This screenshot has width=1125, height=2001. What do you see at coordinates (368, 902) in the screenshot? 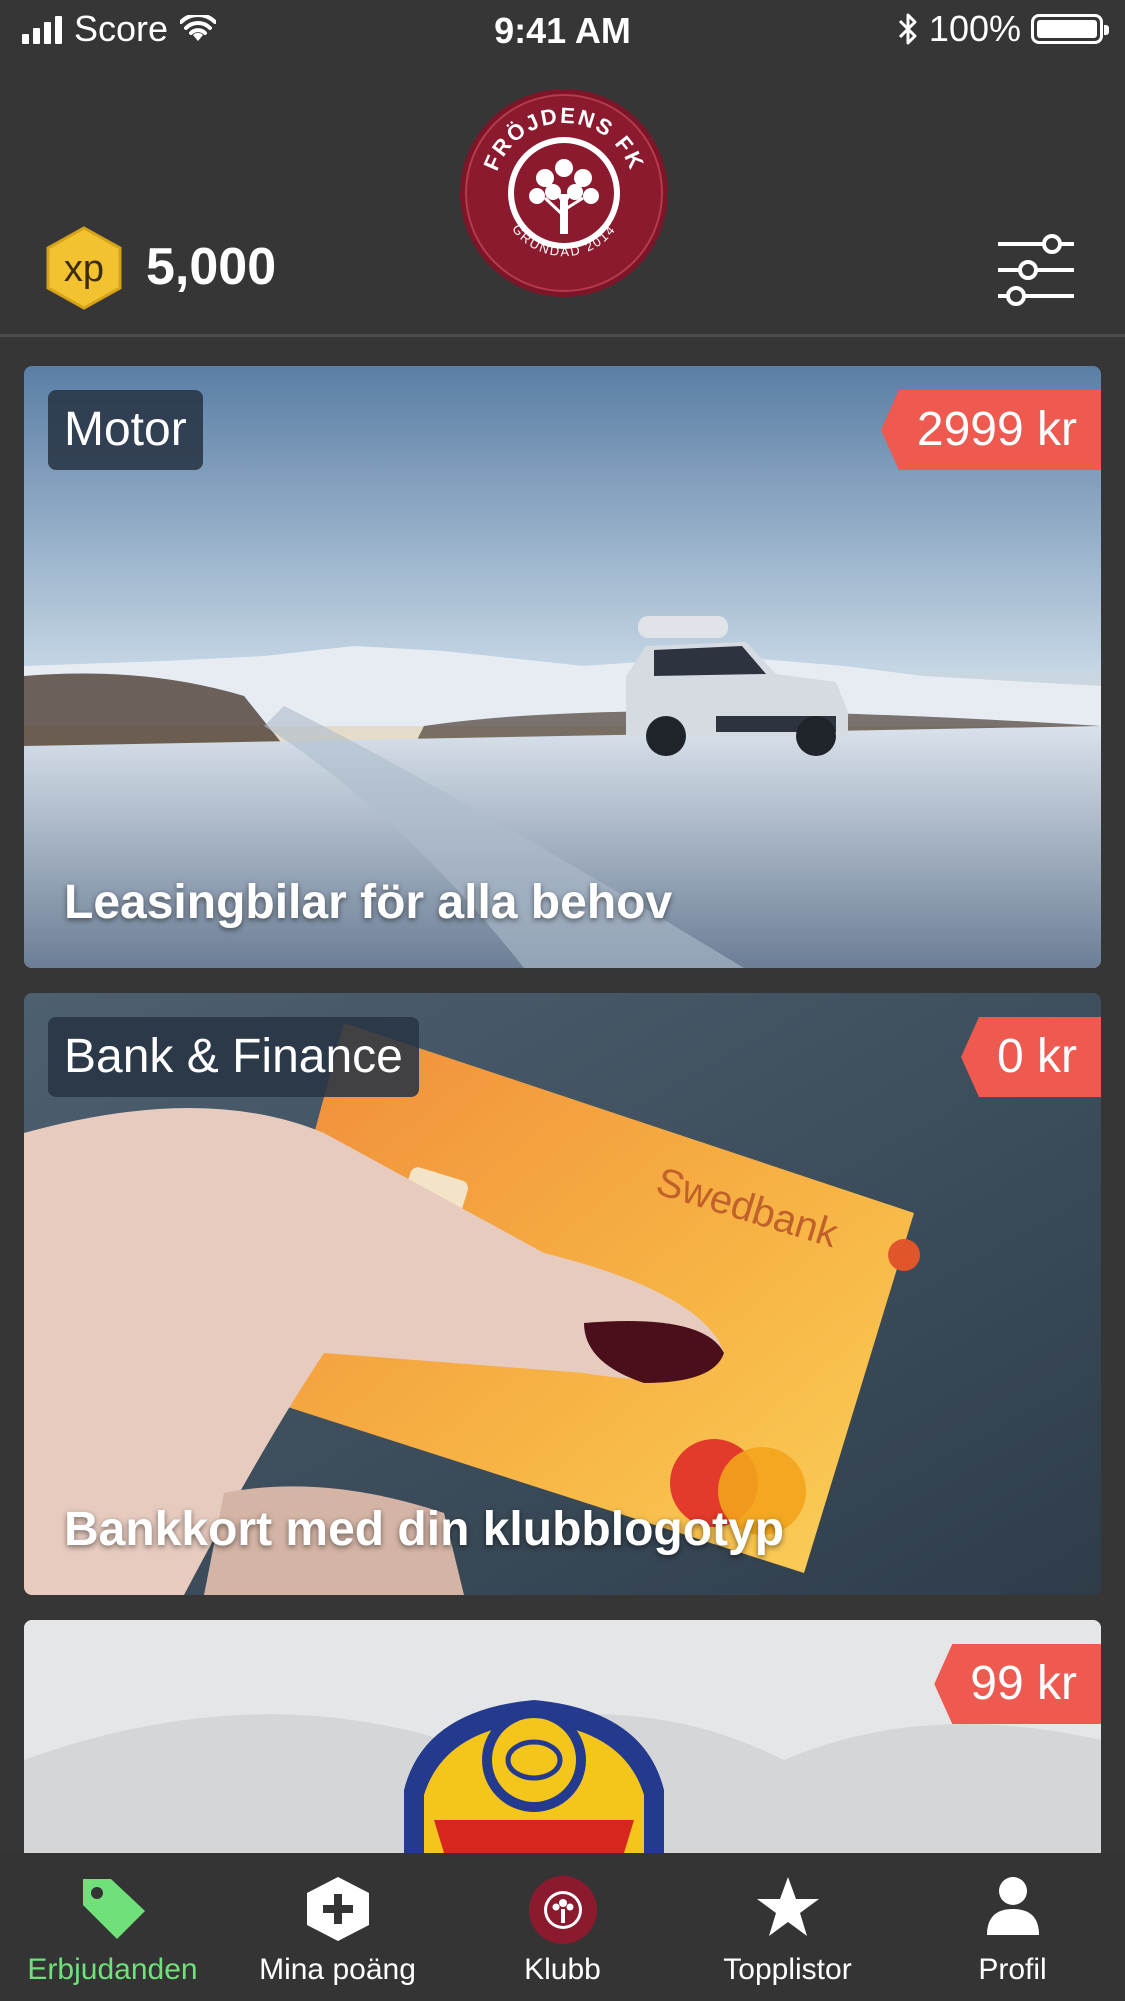
I see `offer-title: Leasingbilar för alla behov` at bounding box center [368, 902].